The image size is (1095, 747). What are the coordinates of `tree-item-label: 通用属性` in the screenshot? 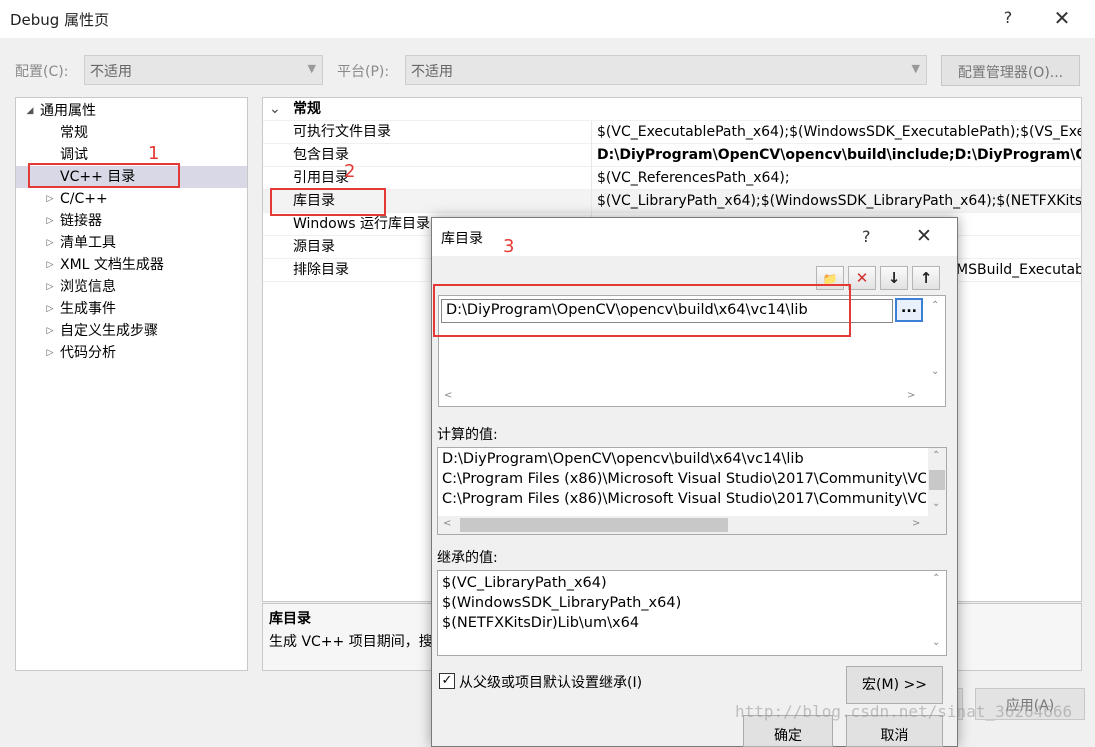 It's located at (68, 111).